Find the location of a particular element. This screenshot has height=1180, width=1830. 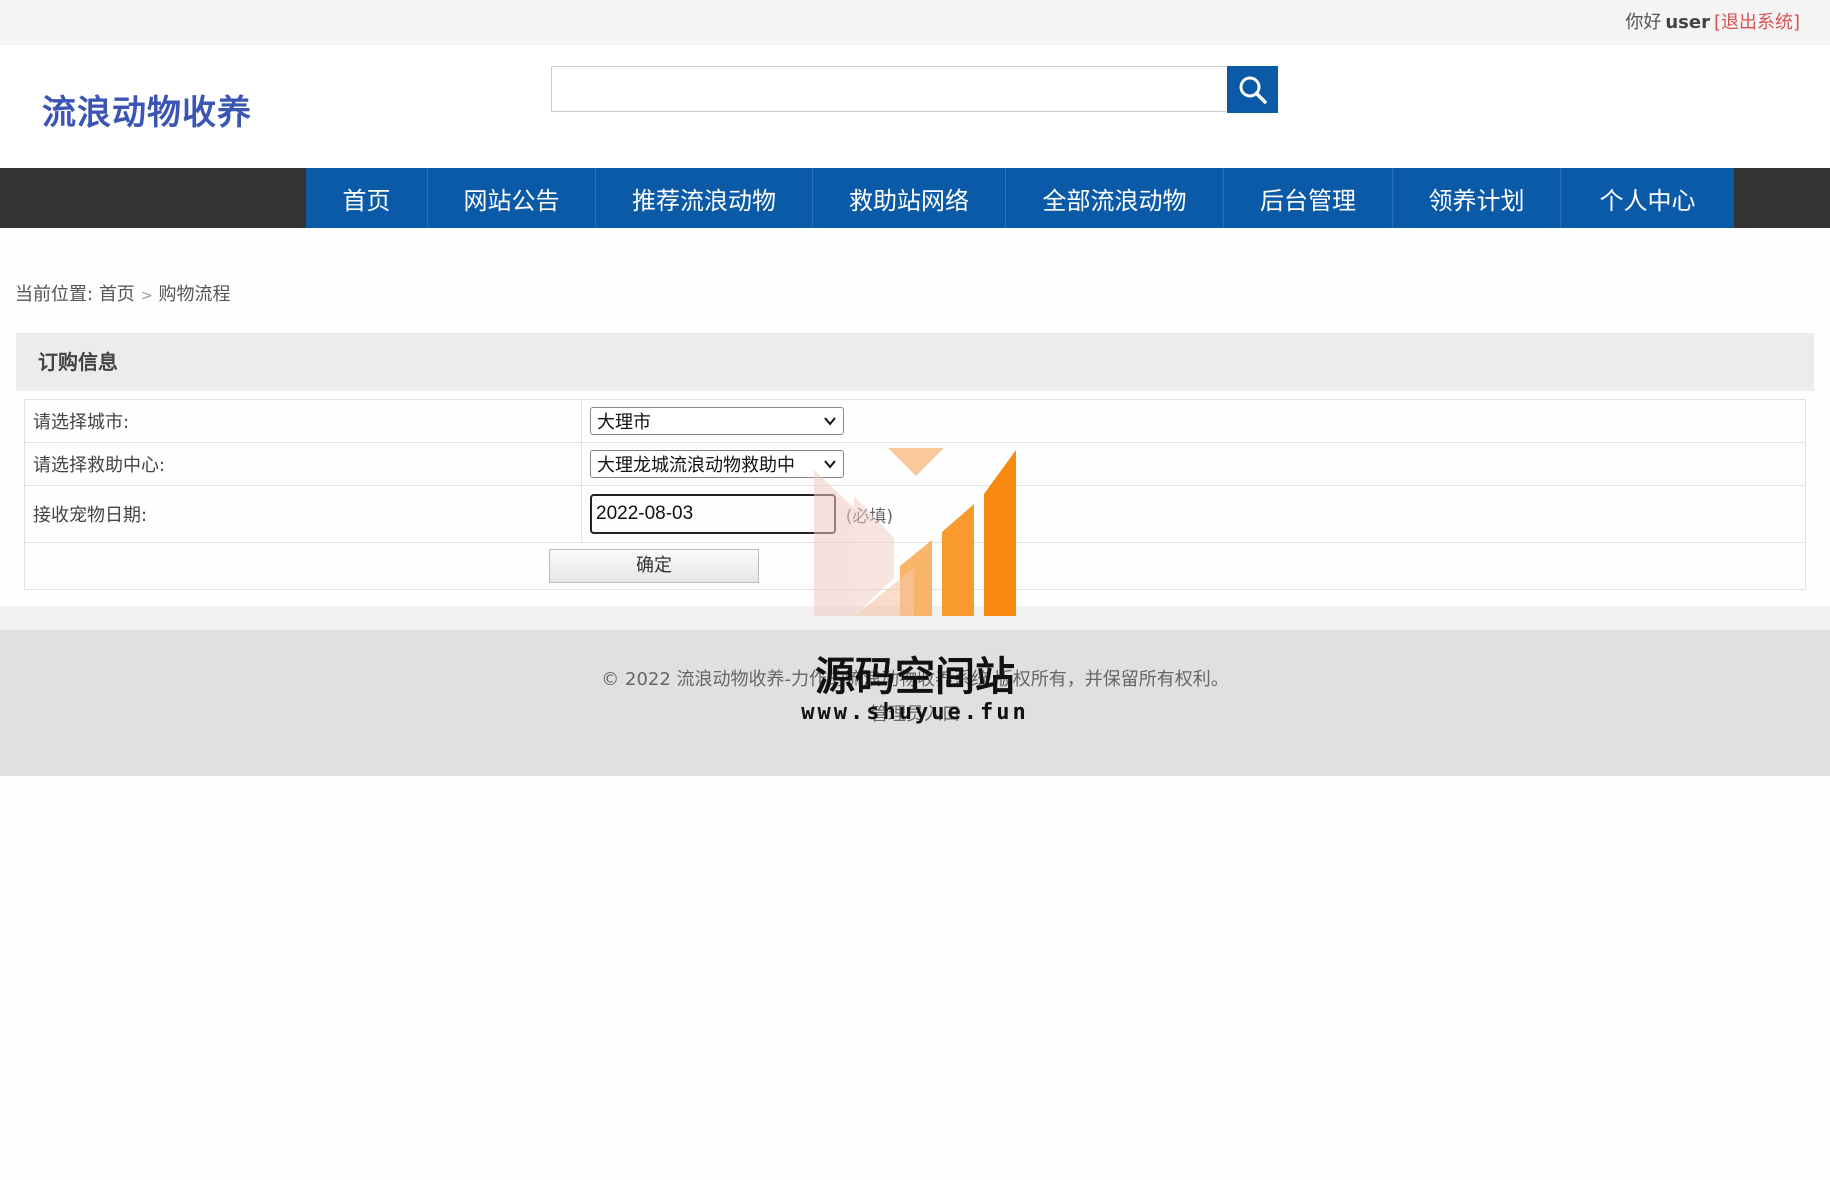

city-cell: 大理市 is located at coordinates (1193, 421).